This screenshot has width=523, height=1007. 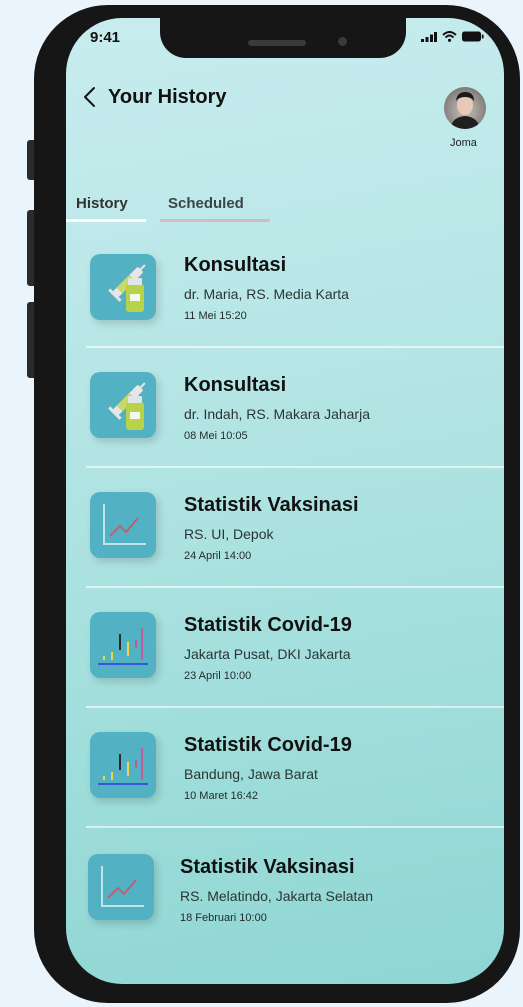 I want to click on notch, so click(x=283, y=38).